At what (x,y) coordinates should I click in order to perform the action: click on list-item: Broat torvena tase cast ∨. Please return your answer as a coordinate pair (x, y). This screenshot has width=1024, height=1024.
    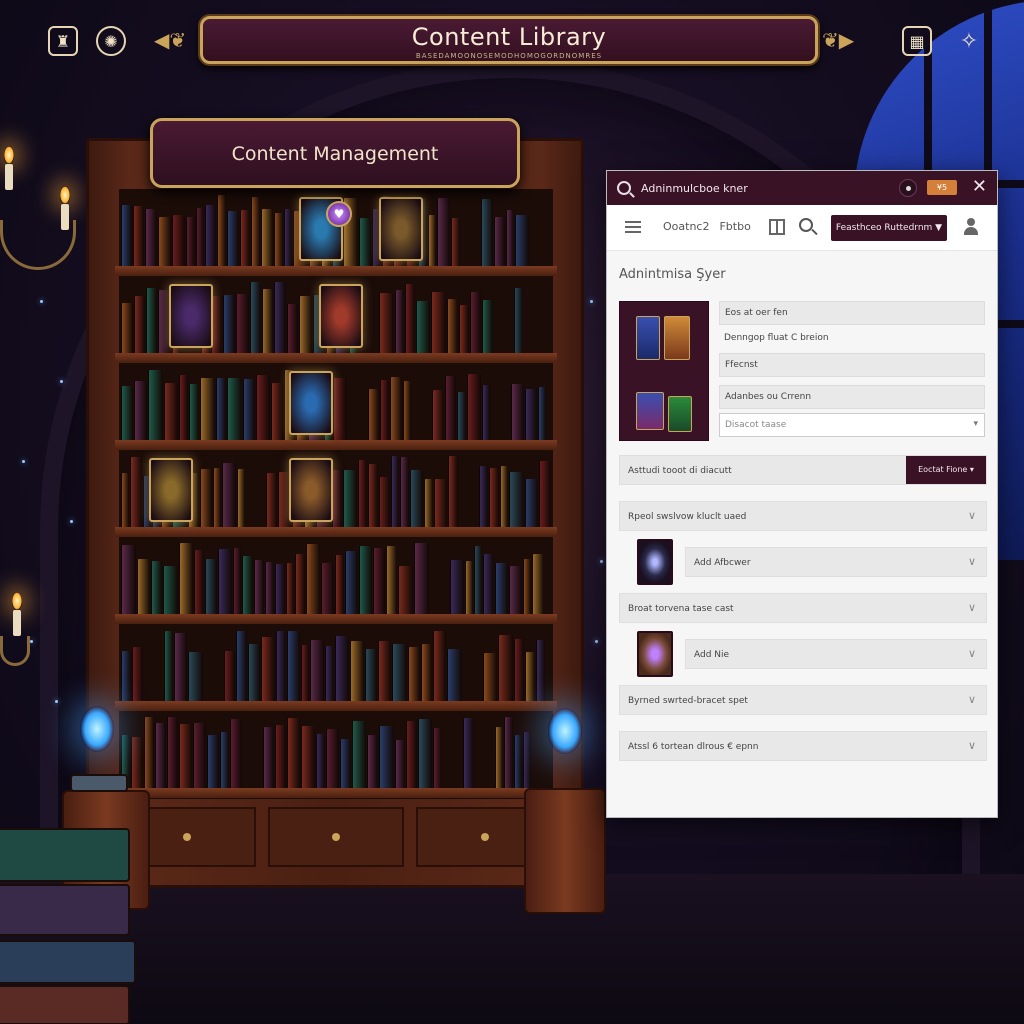
    Looking at the image, I should click on (803, 608).